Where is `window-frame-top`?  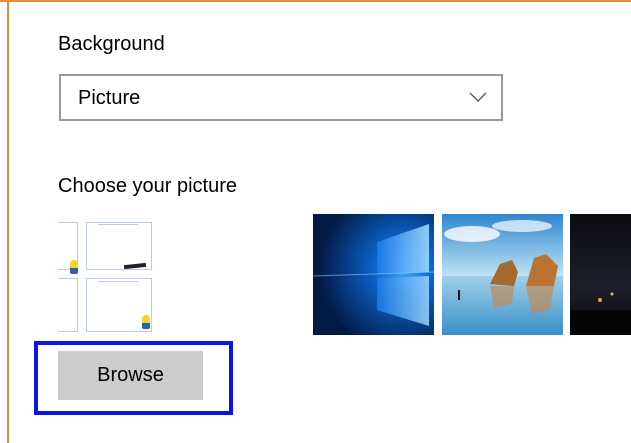 window-frame-top is located at coordinates (315, 1).